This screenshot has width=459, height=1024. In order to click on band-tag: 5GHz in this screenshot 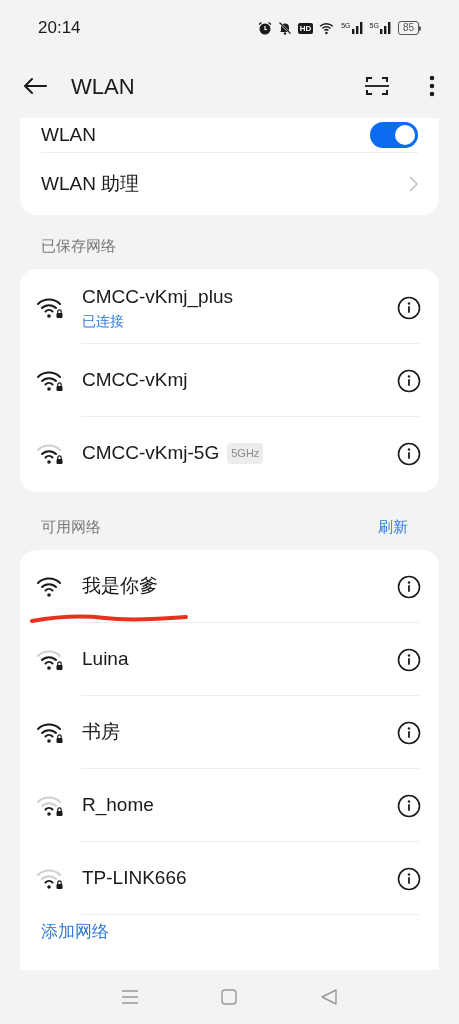, I will do `click(245, 453)`.